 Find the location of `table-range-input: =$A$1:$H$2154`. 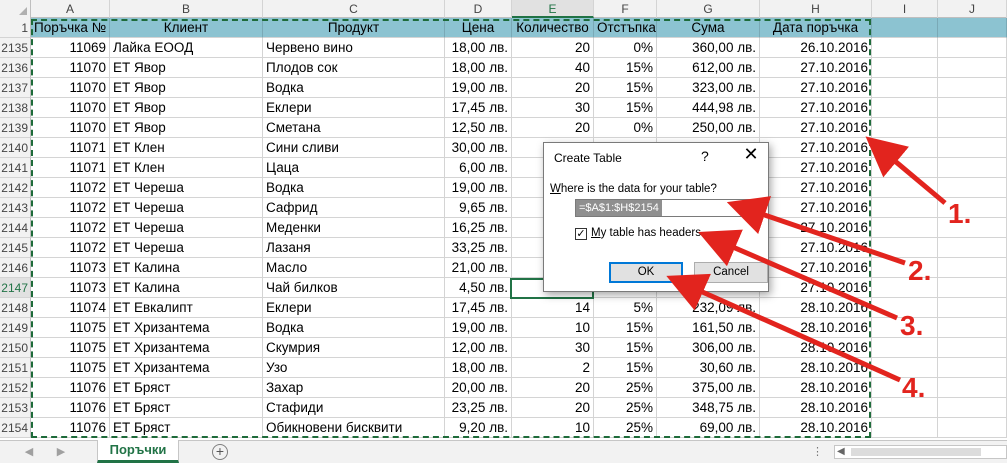

table-range-input: =$A$1:$H$2154 is located at coordinates (670, 208).